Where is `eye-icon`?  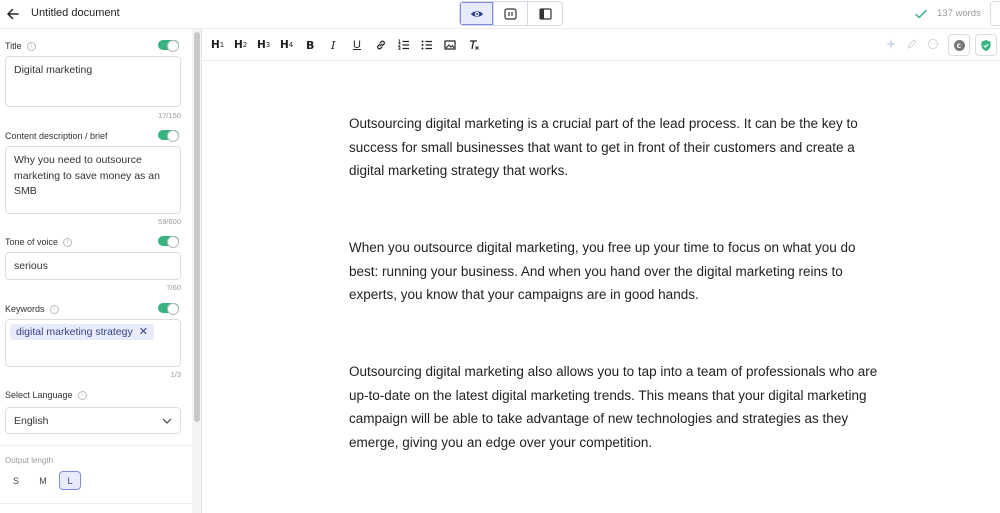
eye-icon is located at coordinates (476, 13).